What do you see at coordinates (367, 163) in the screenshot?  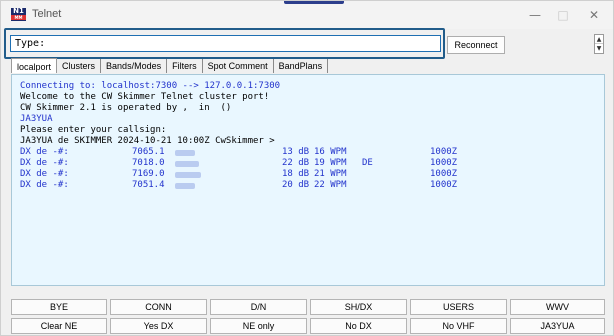 I see `spot-note: DE` at bounding box center [367, 163].